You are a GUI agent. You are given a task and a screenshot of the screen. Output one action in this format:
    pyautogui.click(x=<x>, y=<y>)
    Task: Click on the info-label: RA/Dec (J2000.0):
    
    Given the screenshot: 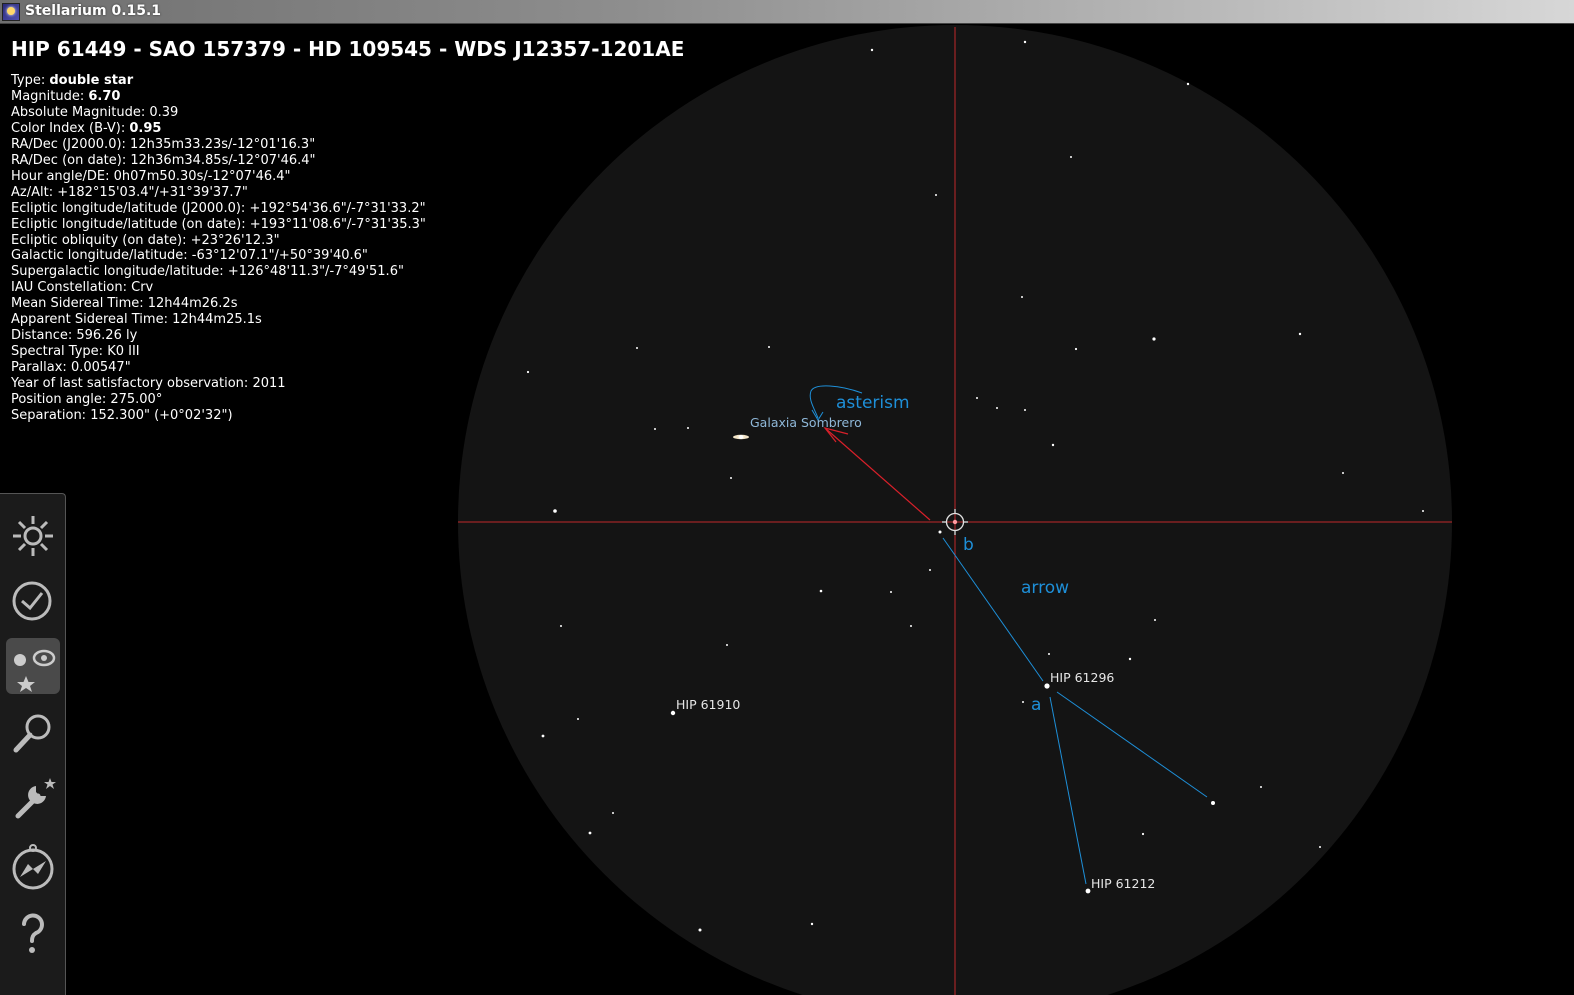 What is the action you would take?
    pyautogui.click(x=71, y=144)
    